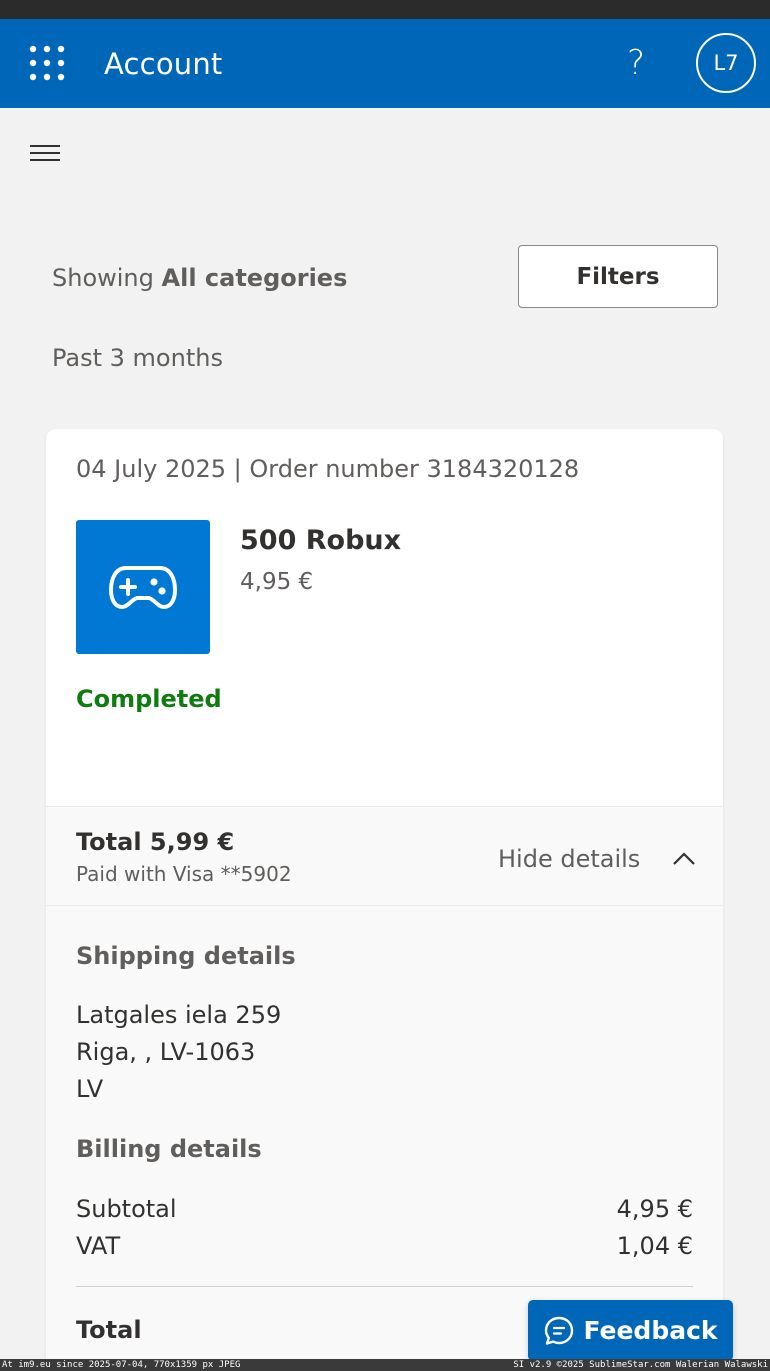 Image resolution: width=770 pixels, height=1371 pixels. I want to click on filters-button: Filters, so click(618, 276).